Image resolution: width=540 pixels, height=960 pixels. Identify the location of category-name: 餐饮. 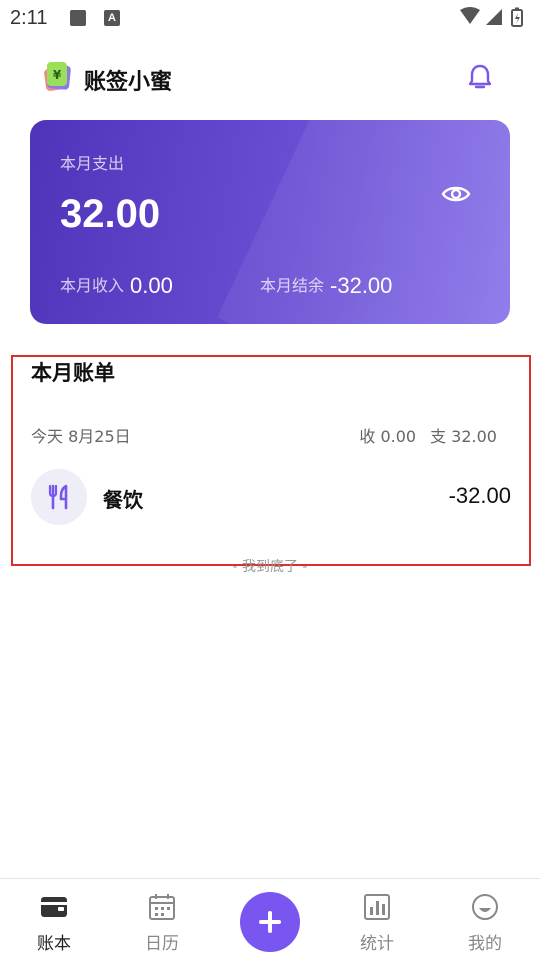
(123, 500).